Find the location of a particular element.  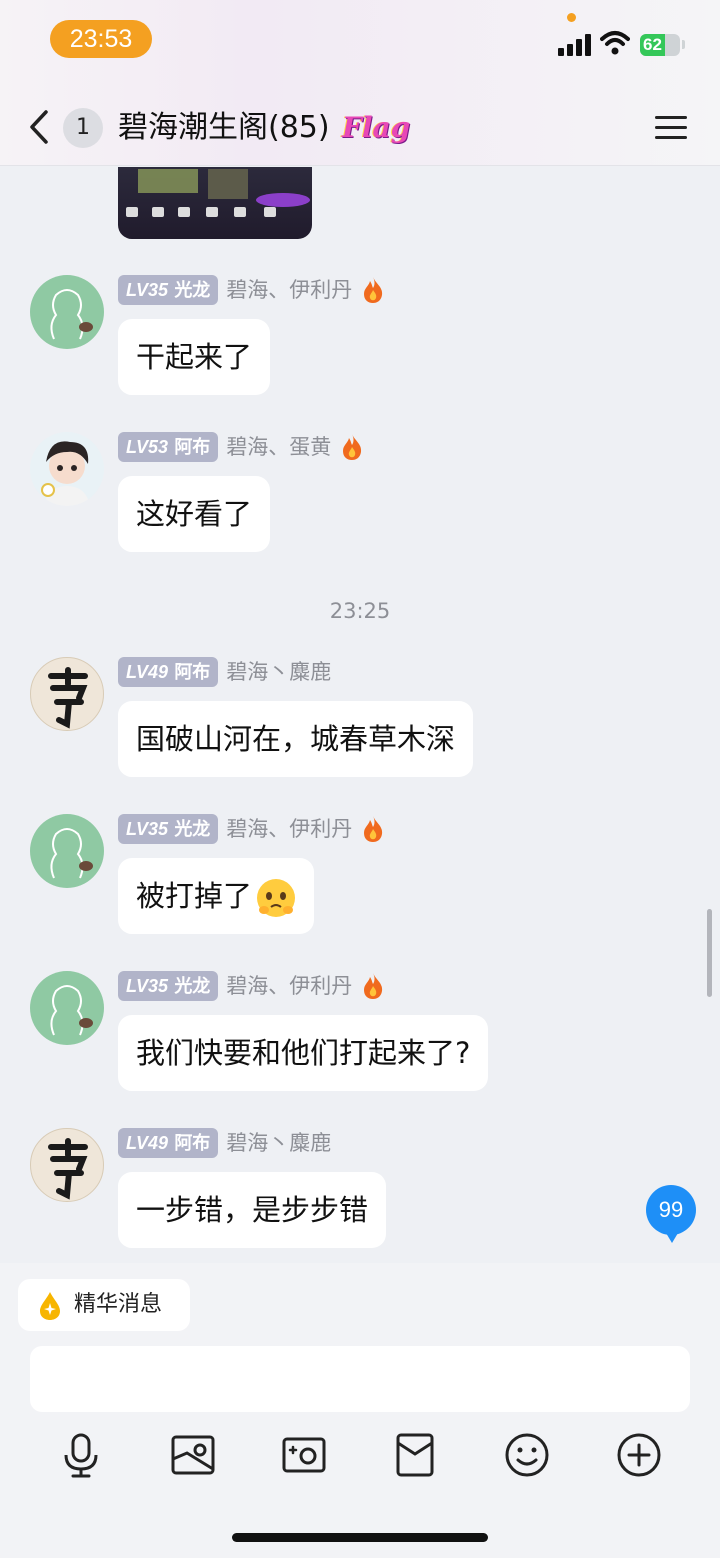

scrollbar is located at coordinates (709, 953).